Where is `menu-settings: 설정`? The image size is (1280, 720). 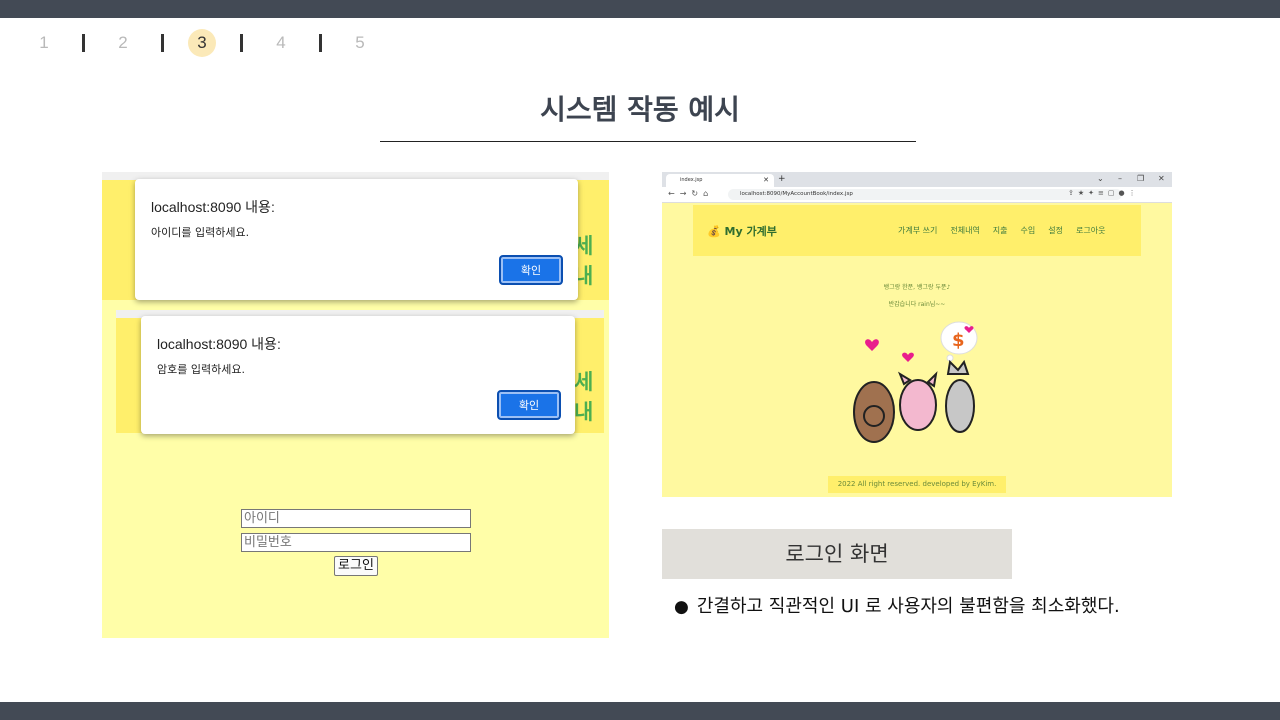
menu-settings: 설정 is located at coordinates (1055, 230).